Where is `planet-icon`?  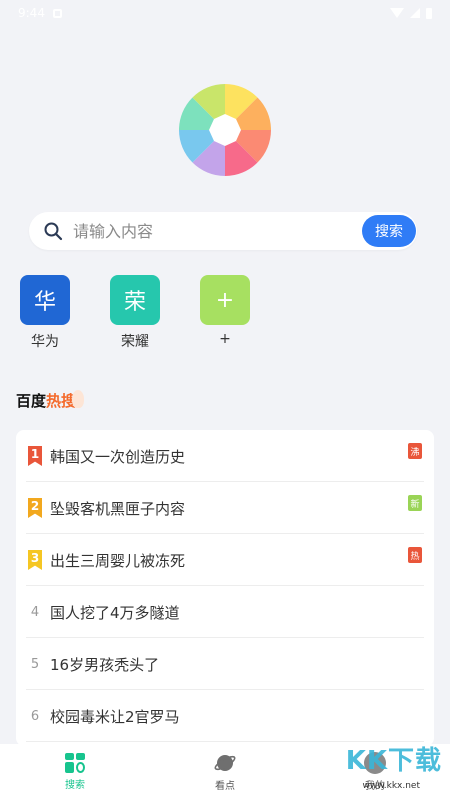
planet-icon is located at coordinates (225, 763).